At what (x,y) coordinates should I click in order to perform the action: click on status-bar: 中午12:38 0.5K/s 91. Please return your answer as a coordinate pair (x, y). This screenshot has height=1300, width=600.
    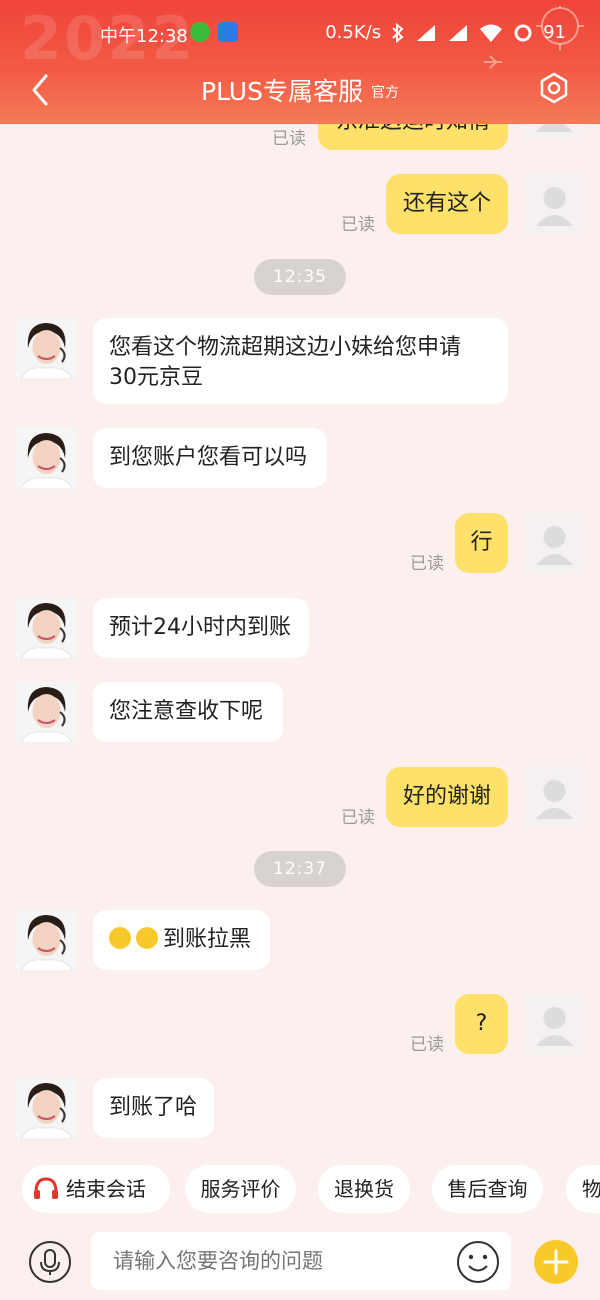
    Looking at the image, I should click on (300, 31).